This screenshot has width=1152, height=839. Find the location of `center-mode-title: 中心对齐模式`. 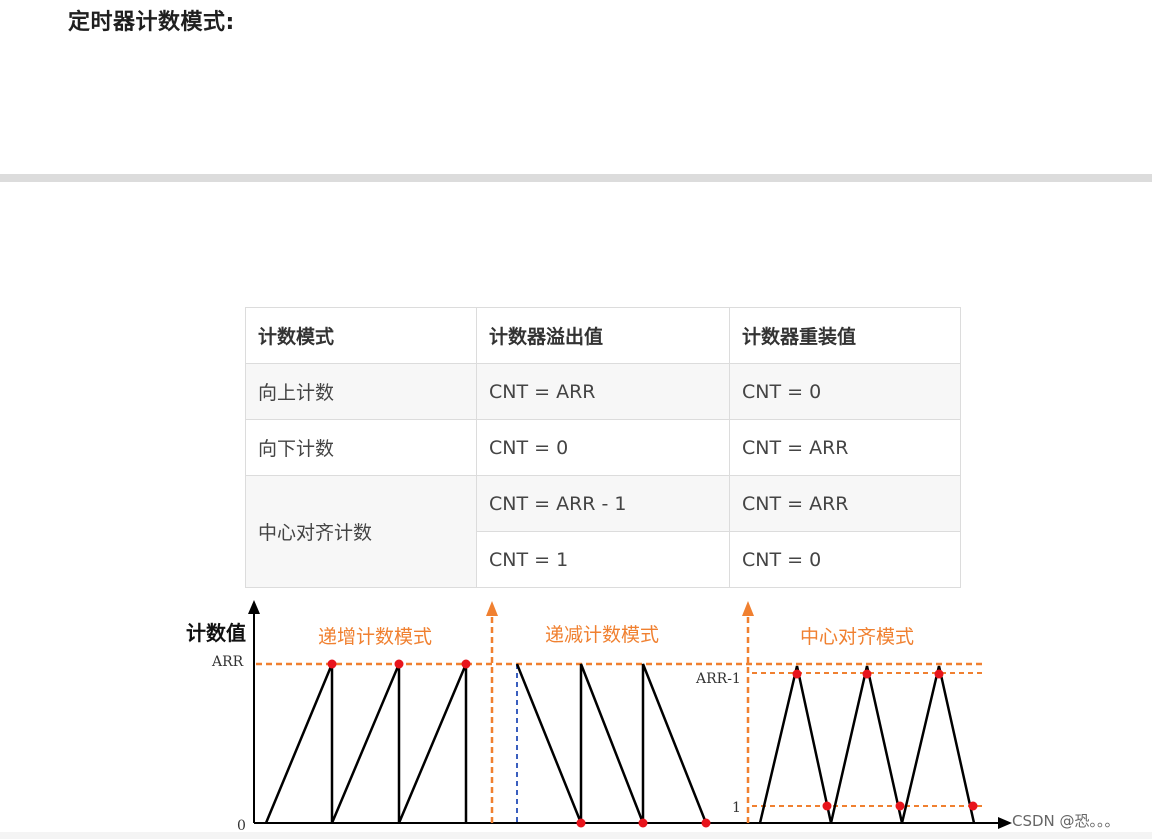

center-mode-title: 中心对齐模式 is located at coordinates (857, 637).